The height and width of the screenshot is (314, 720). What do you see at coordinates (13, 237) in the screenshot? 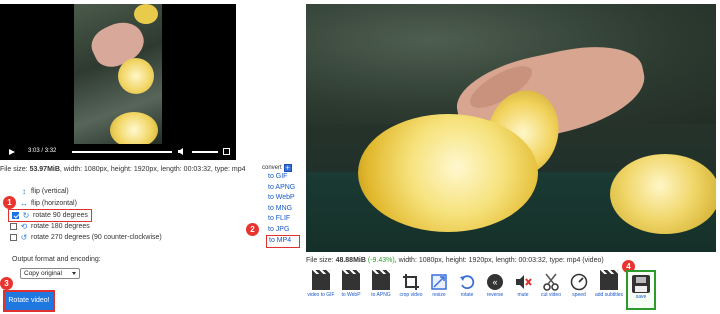
I see `rotate-270-checkbox` at bounding box center [13, 237].